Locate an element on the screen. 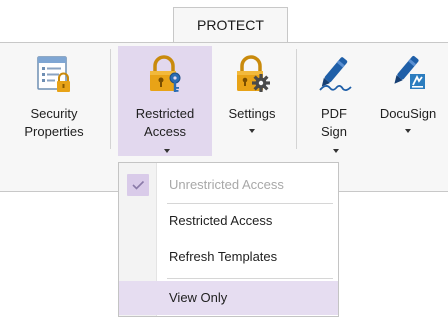 The height and width of the screenshot is (317, 448). menu-item-refresh-templates: Refresh Templates is located at coordinates (228, 257).